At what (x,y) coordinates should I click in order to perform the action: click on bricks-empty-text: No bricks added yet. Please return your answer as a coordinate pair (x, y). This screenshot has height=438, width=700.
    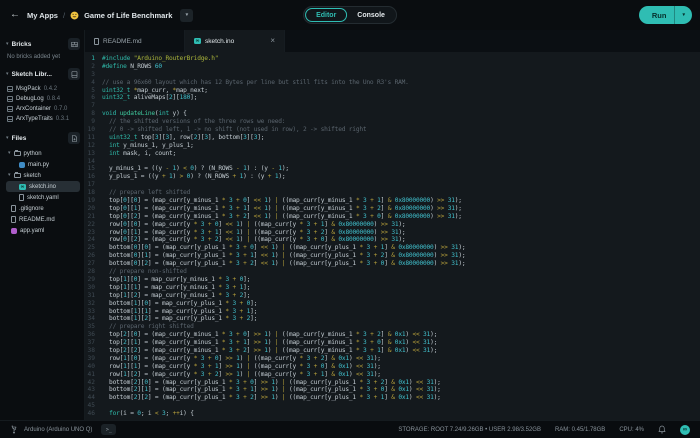
    Looking at the image, I should click on (34, 57).